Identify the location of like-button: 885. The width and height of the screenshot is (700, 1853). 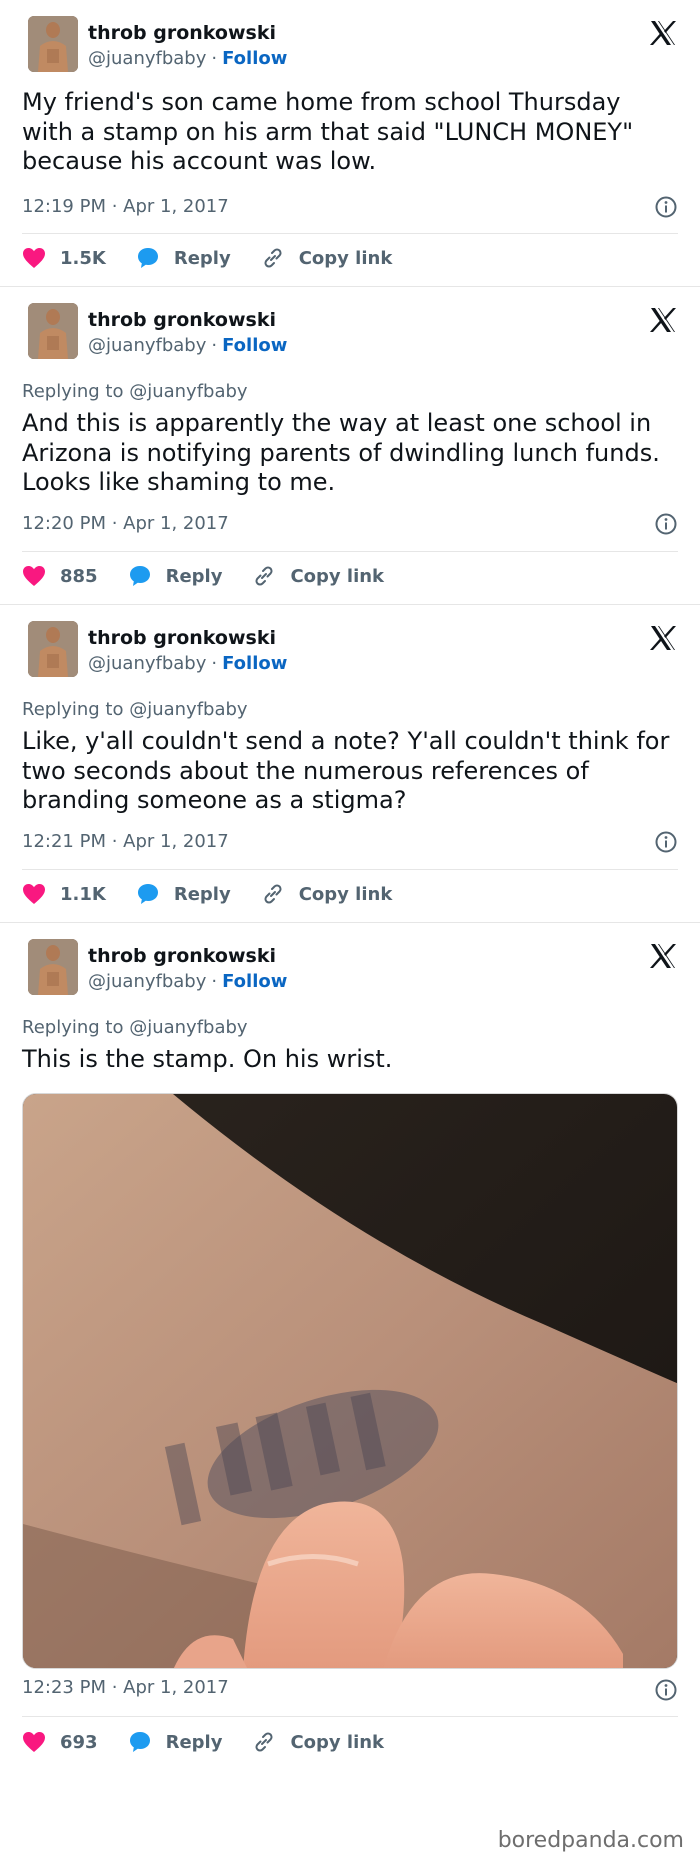
(60, 576).